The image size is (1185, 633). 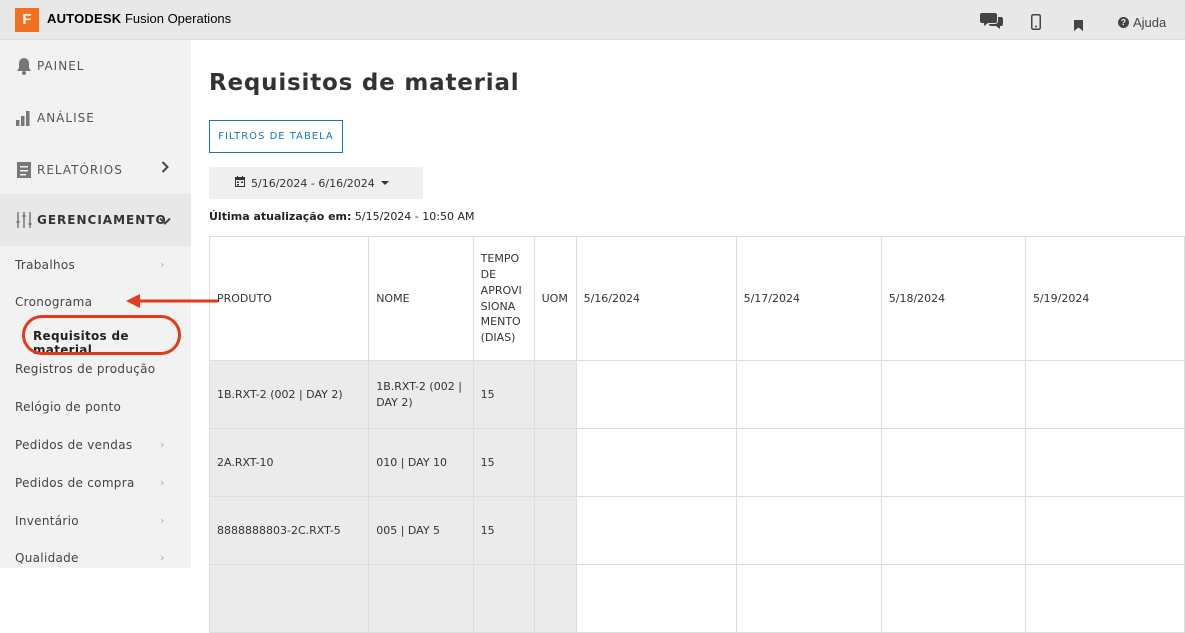 I want to click on sidebar-item-pedidos-de-compra: Pedidos de compra ›, so click(x=89, y=483).